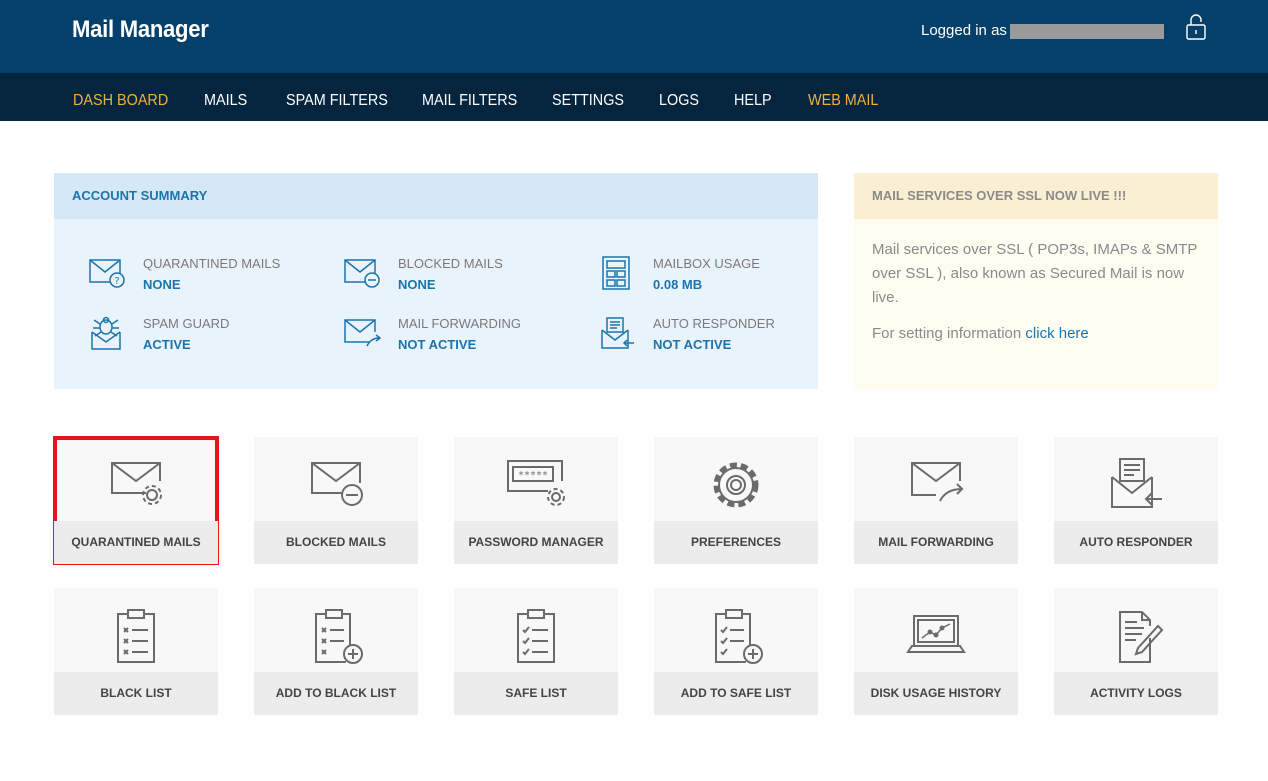 The image size is (1268, 781). What do you see at coordinates (533, 475) in the screenshot?
I see `password-mask: *****` at bounding box center [533, 475].